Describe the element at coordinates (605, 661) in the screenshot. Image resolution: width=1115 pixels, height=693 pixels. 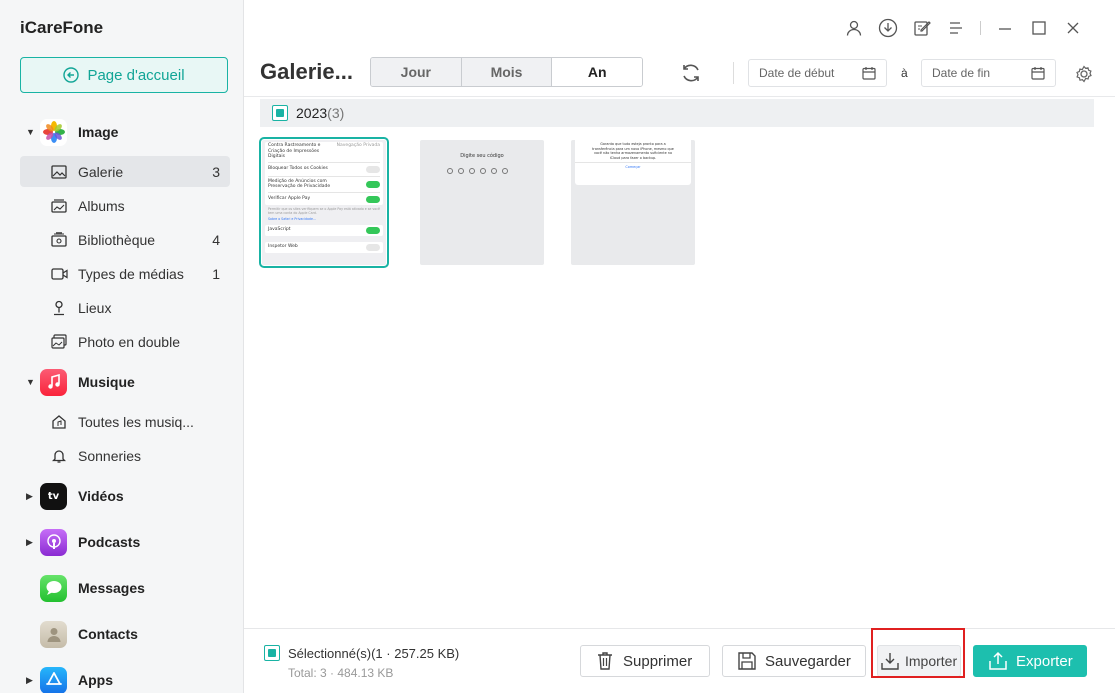
I see `trash-icon` at that location.